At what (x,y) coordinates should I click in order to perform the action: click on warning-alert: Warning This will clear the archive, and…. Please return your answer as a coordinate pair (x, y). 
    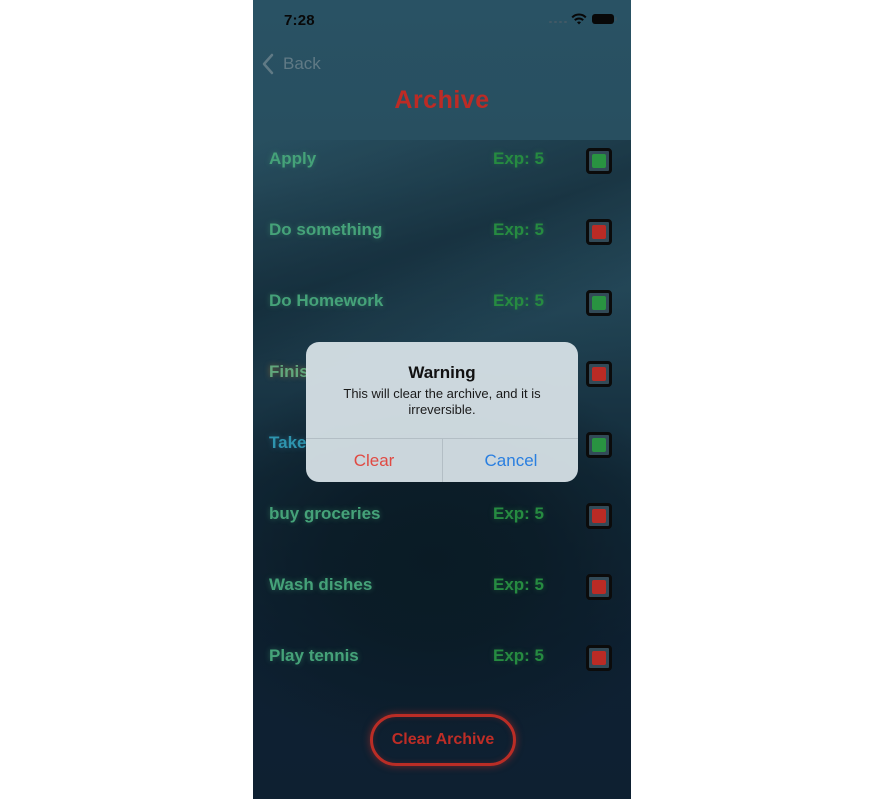
    Looking at the image, I should click on (442, 412).